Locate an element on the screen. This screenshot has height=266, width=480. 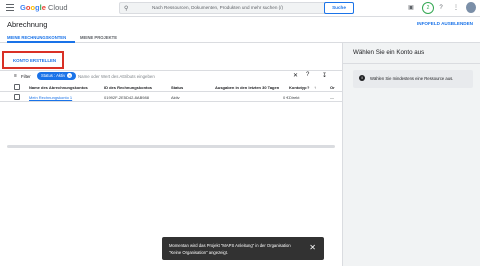
column-header: Name des Abrechnungskontos is located at coordinates (58, 87).